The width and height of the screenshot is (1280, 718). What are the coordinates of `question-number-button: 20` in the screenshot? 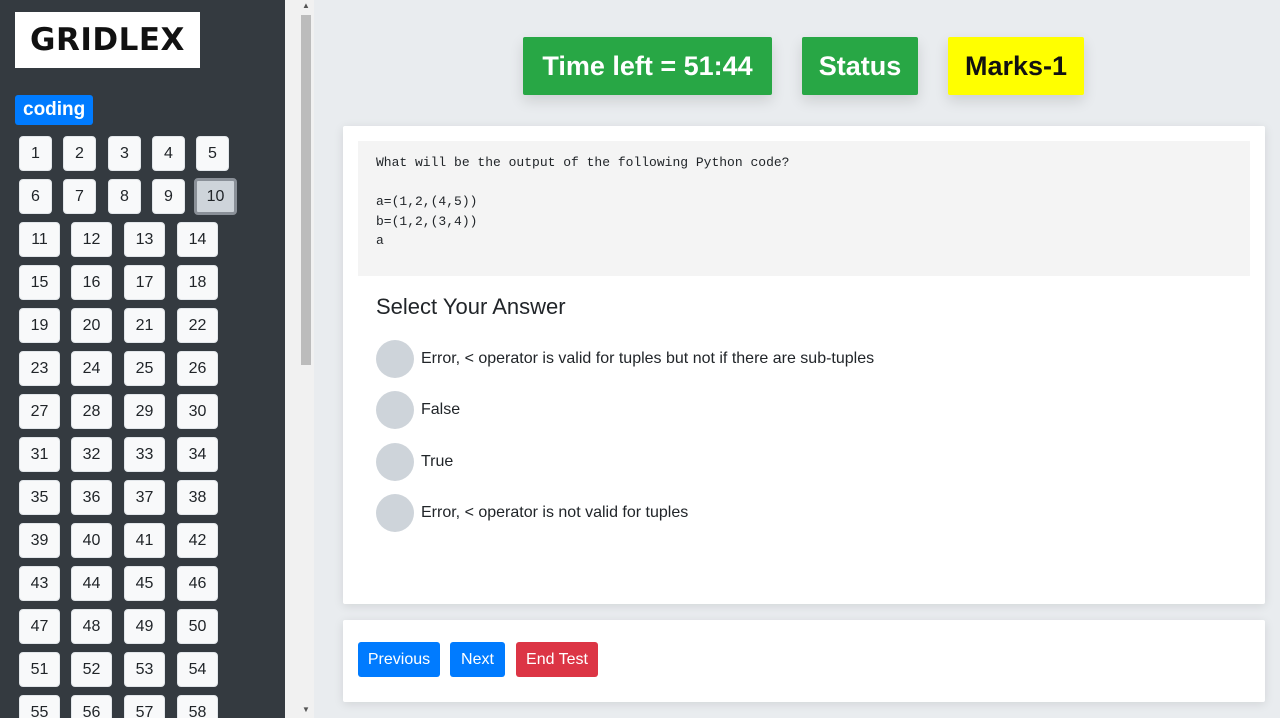 It's located at (91, 325).